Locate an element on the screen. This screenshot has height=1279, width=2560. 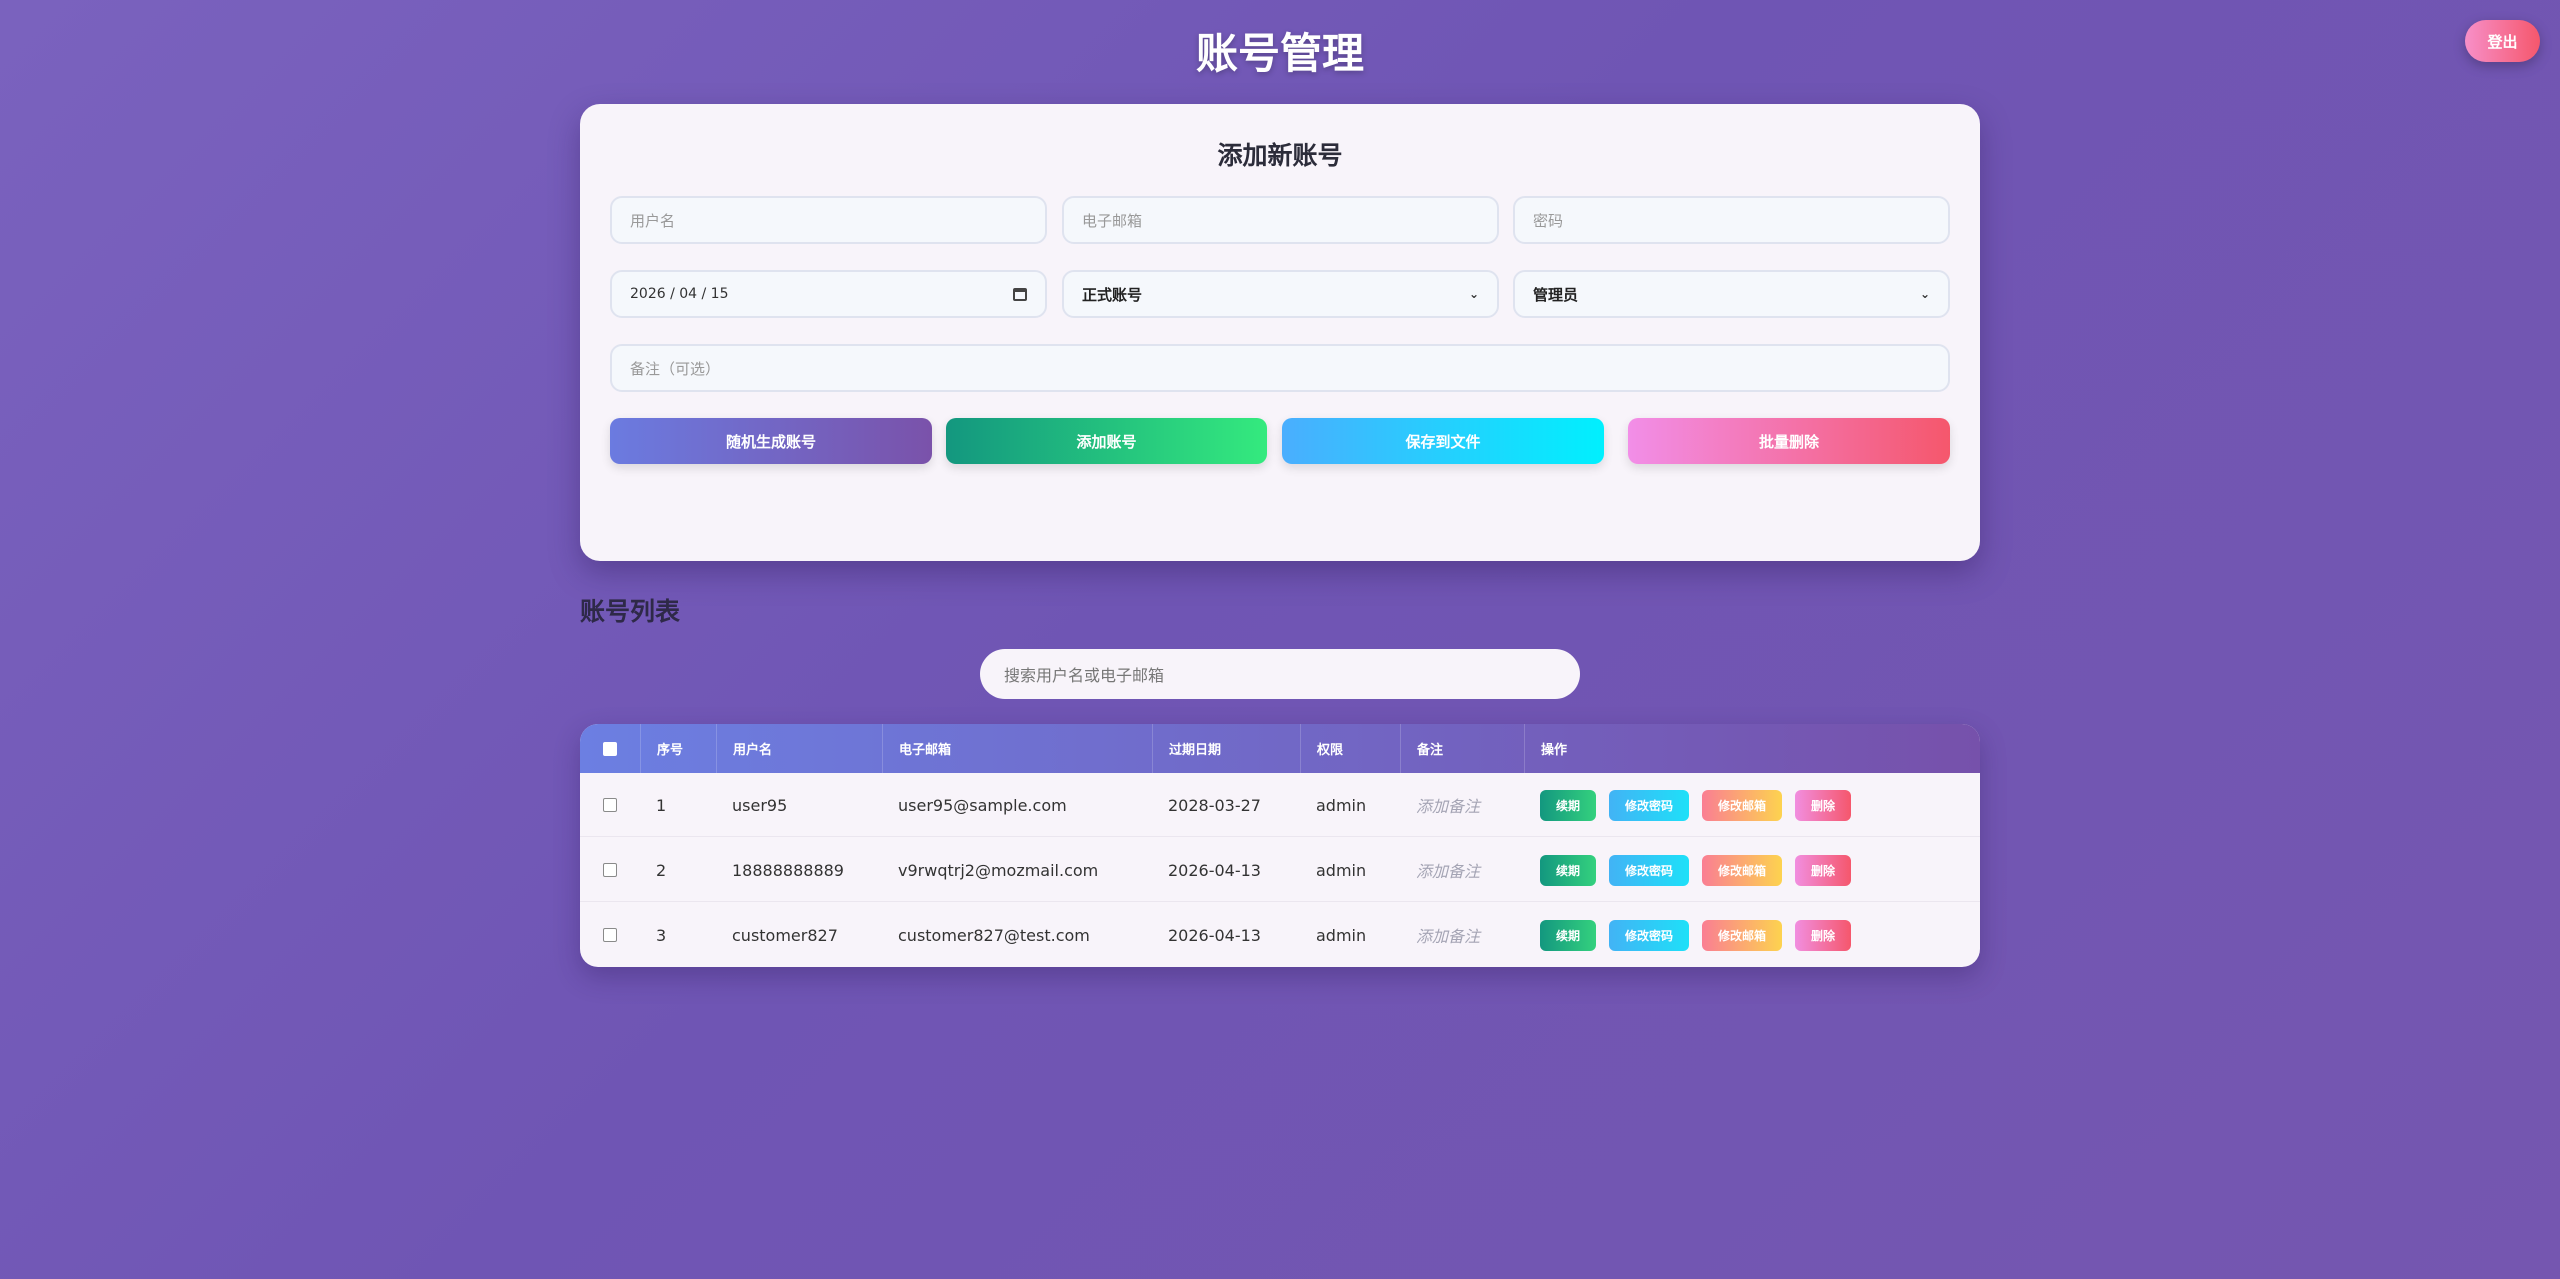
password-placeholder: 密码 is located at coordinates (1548, 220).